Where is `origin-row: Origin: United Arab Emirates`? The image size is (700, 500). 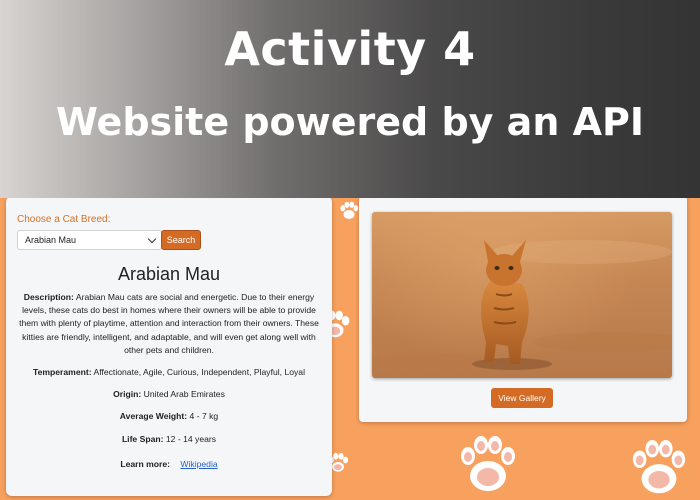
origin-row: Origin: United Arab Emirates is located at coordinates (169, 394).